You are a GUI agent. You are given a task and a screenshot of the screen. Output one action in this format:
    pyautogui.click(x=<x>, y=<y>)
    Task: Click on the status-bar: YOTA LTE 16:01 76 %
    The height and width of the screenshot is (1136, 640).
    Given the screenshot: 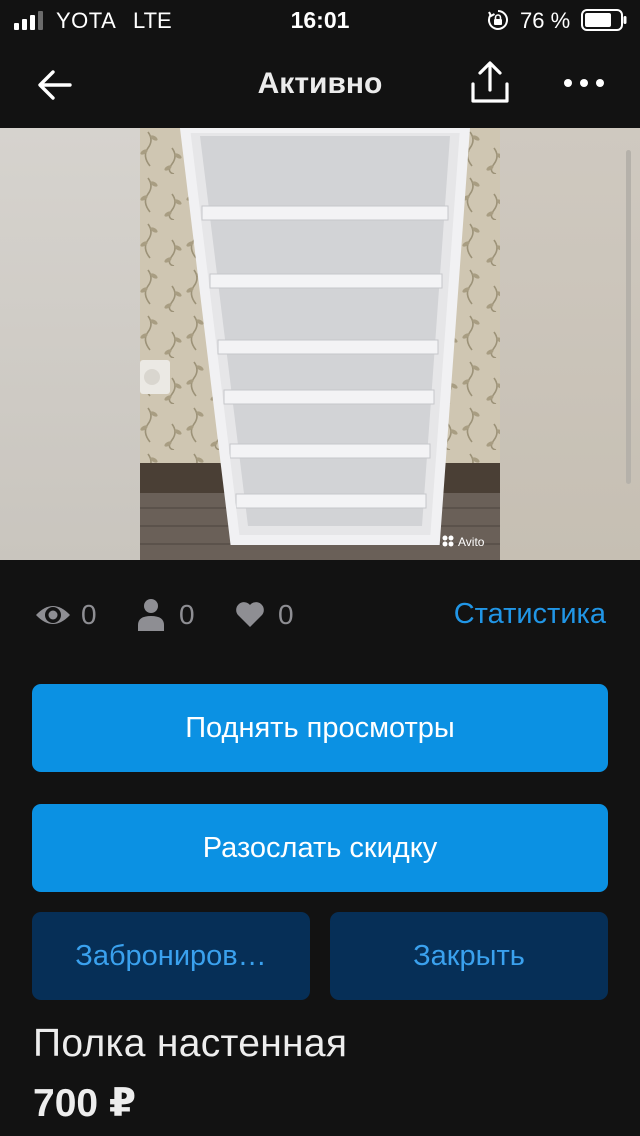 What is the action you would take?
    pyautogui.click(x=320, y=21)
    